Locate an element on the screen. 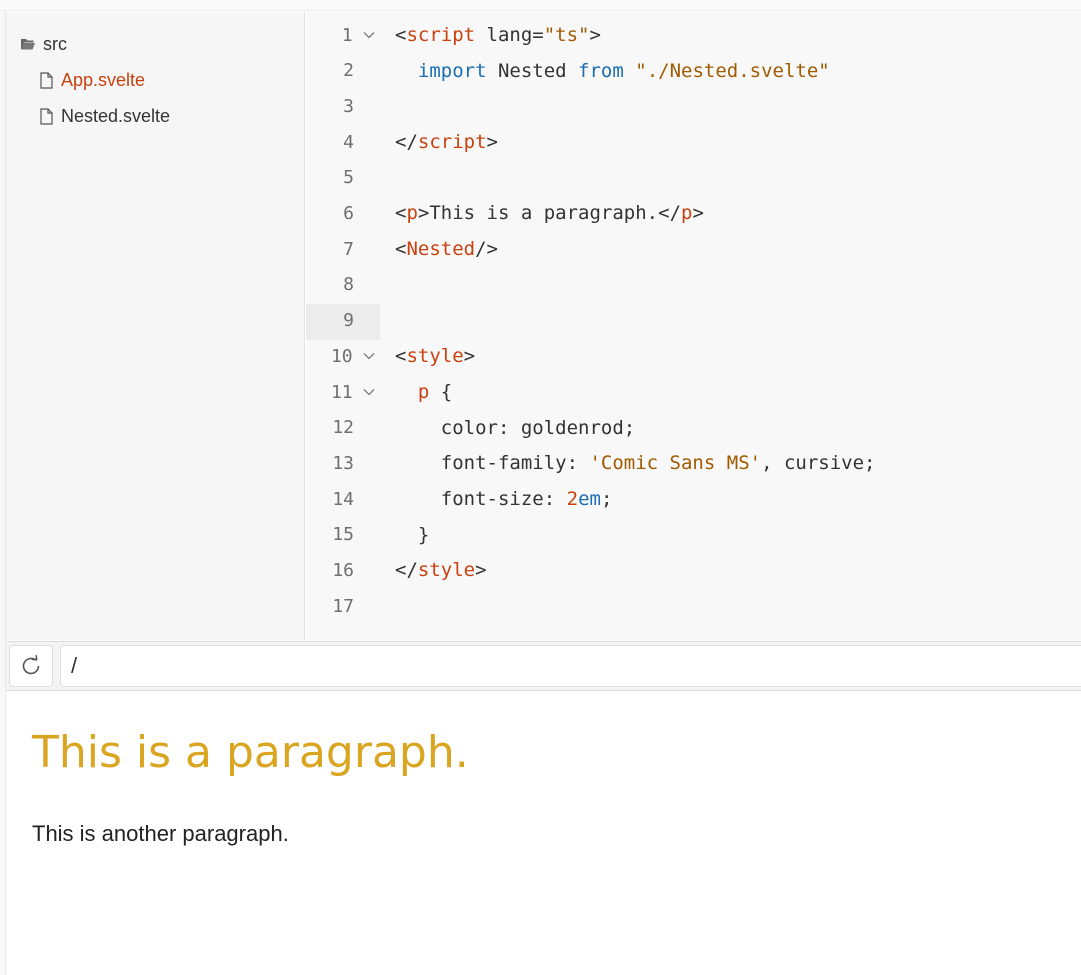 This screenshot has height=975, width=1081. line-number-16: 16 is located at coordinates (343, 571).